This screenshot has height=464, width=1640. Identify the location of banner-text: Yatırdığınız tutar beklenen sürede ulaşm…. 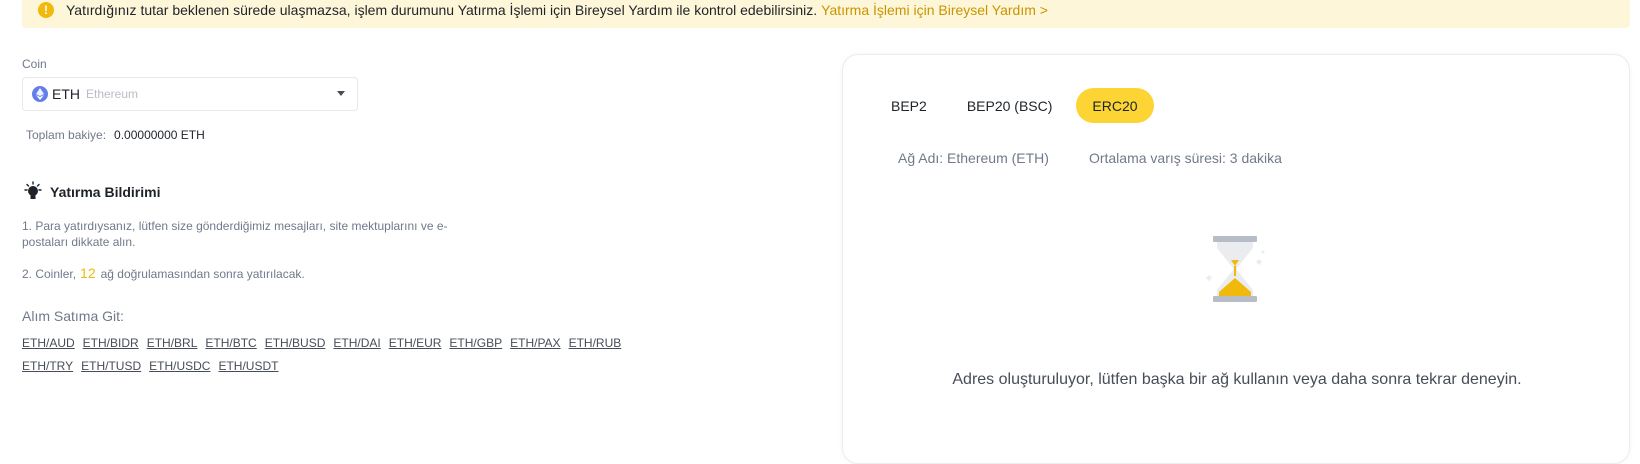
(442, 10).